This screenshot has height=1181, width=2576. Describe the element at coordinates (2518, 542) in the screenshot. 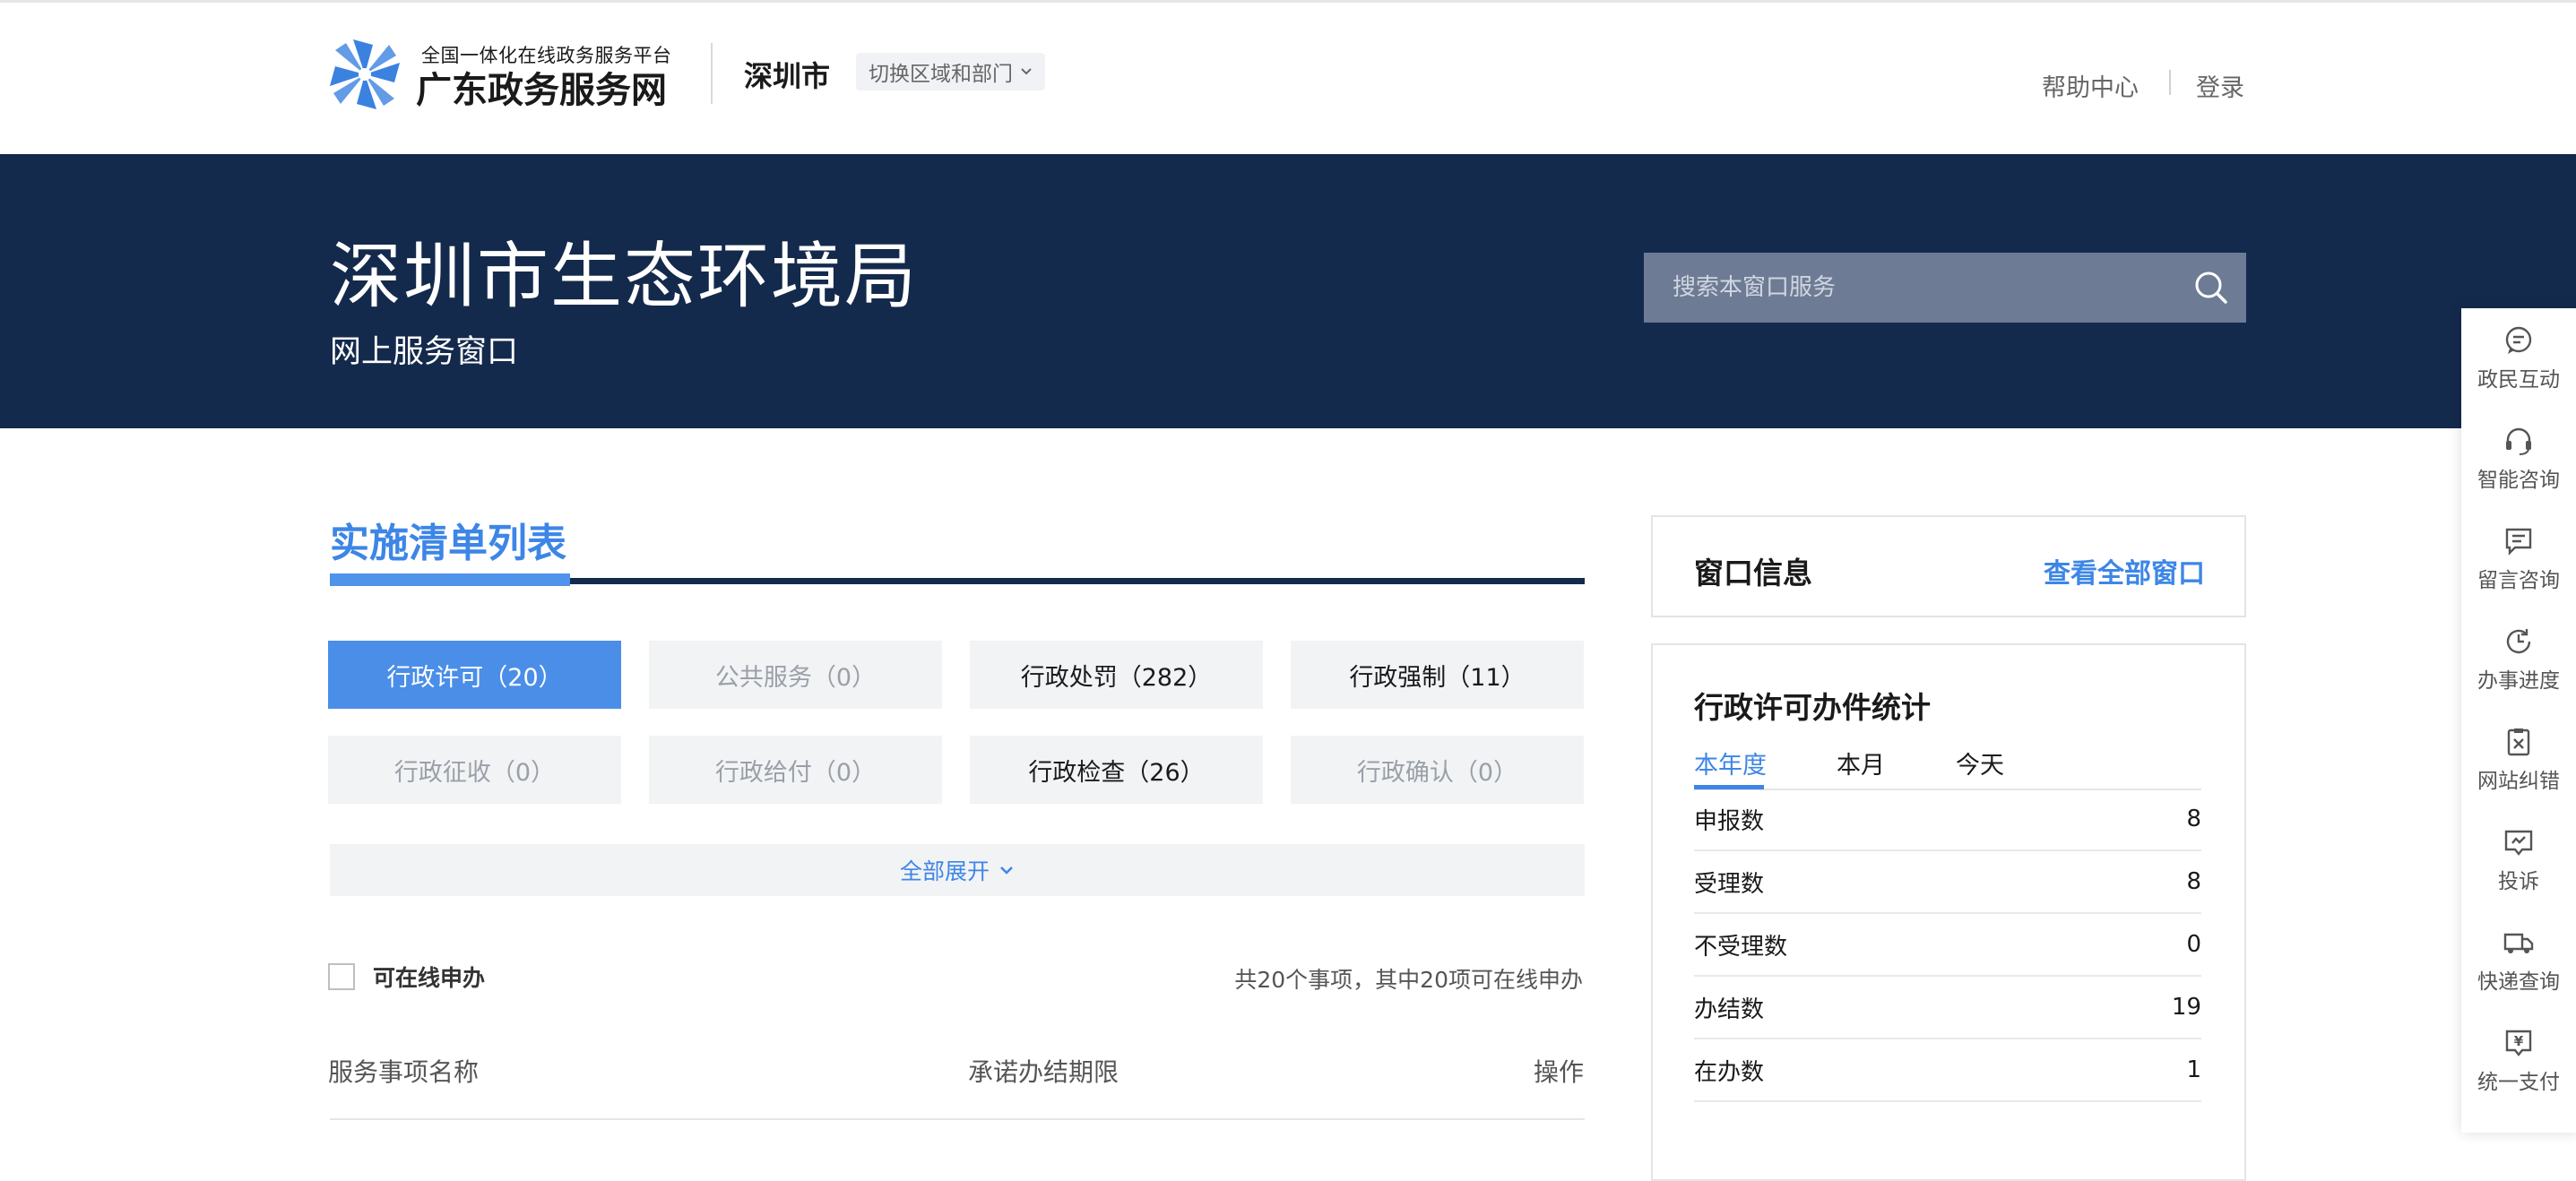

I see `message-icon` at that location.